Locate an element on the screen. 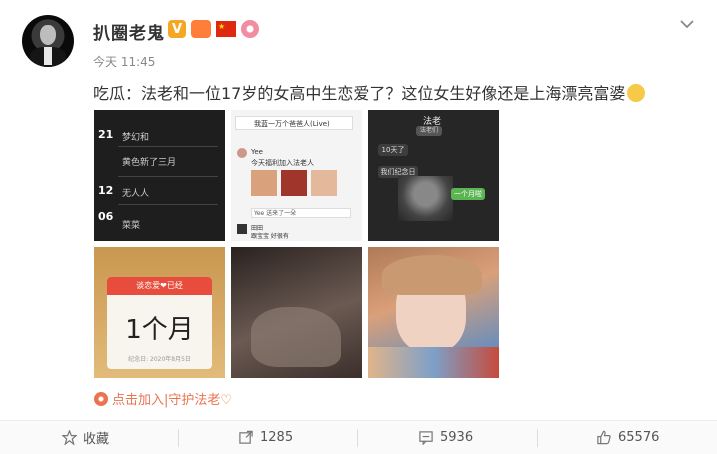  author-avatar is located at coordinates (48, 41).